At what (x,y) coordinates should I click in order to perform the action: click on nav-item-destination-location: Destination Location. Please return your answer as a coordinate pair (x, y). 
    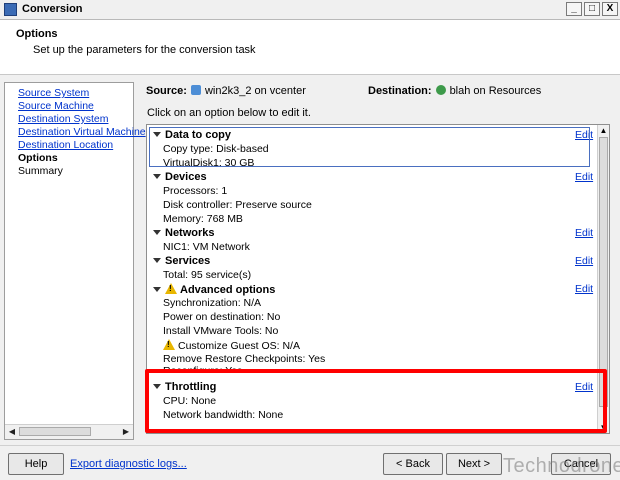
    Looking at the image, I should click on (65, 145).